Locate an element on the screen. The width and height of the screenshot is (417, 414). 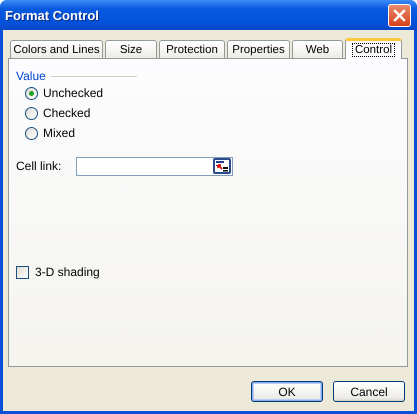
tab: Size is located at coordinates (131, 49).